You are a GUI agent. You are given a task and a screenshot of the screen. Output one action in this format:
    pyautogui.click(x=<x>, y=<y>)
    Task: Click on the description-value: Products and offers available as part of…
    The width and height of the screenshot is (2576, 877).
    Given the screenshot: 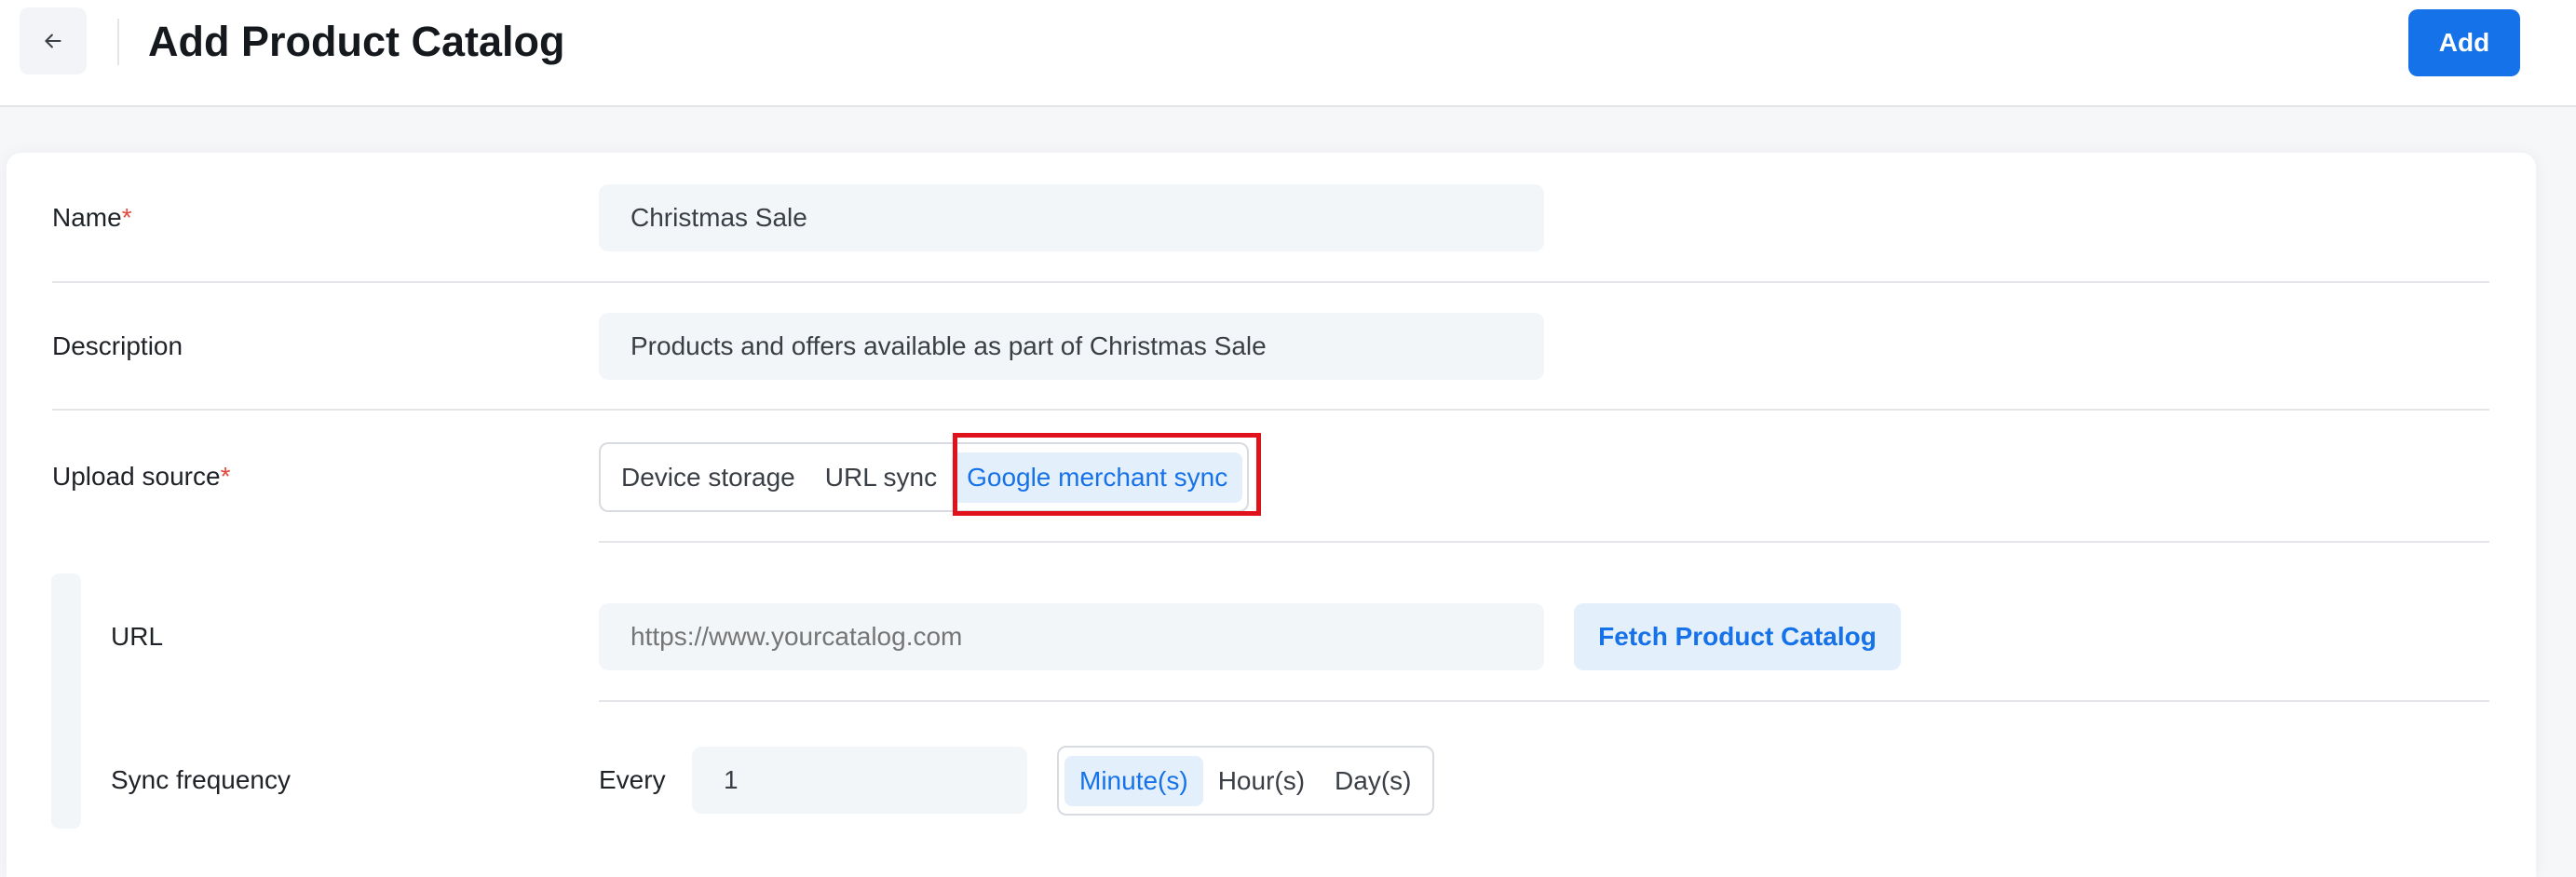 What is the action you would take?
    pyautogui.click(x=948, y=345)
    